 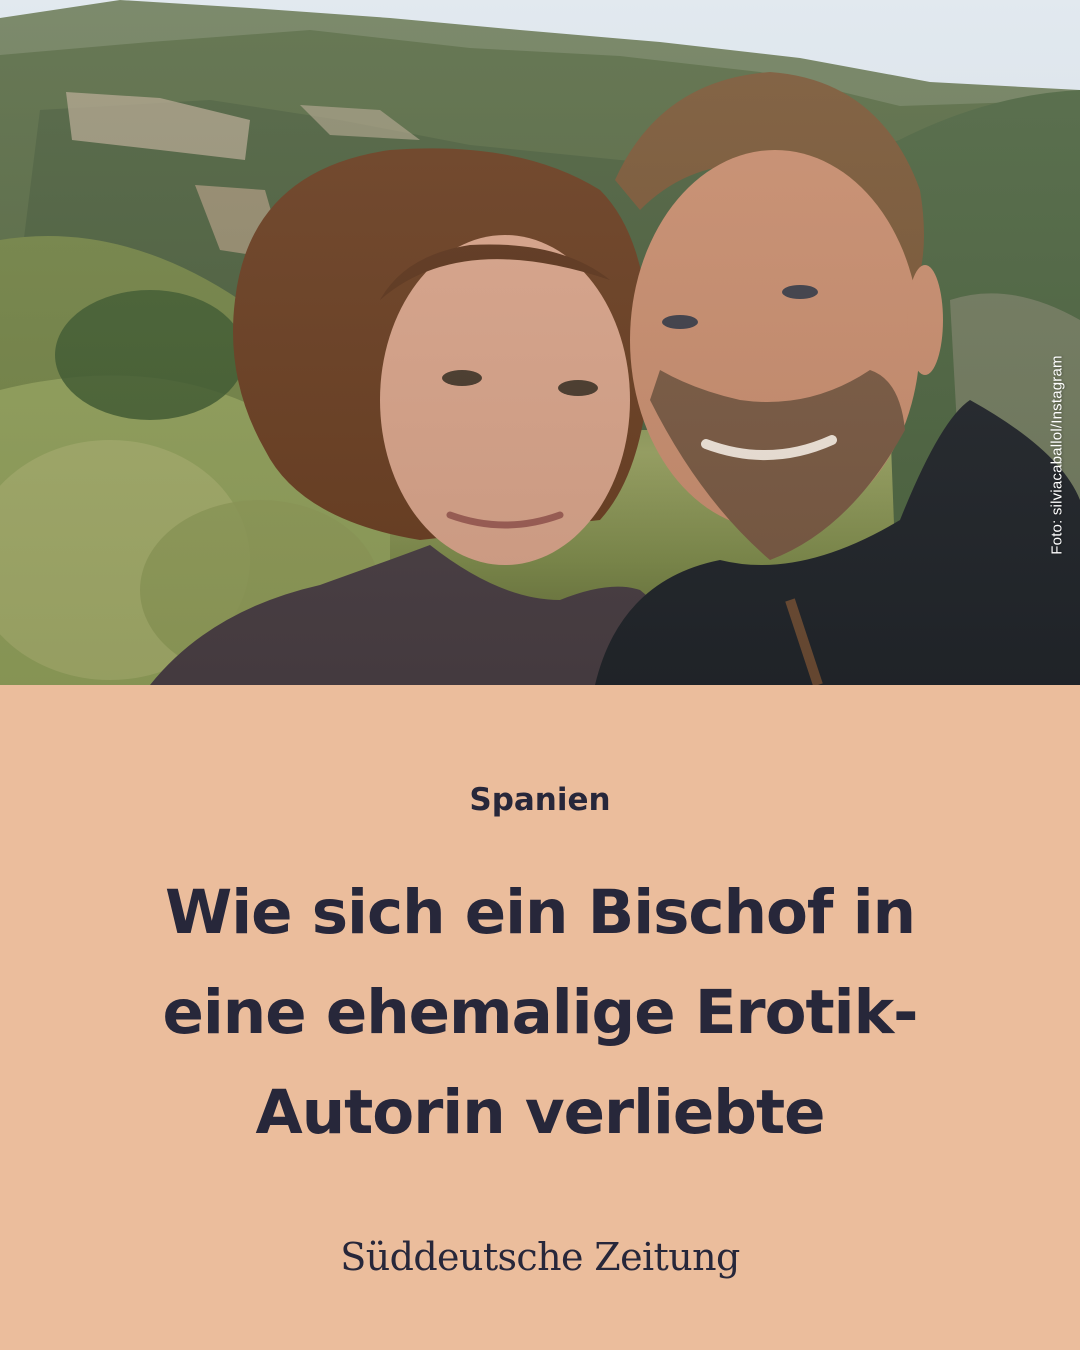 I want to click on headline-line: eine ehemalige Erotik-, so click(x=540, y=1012).